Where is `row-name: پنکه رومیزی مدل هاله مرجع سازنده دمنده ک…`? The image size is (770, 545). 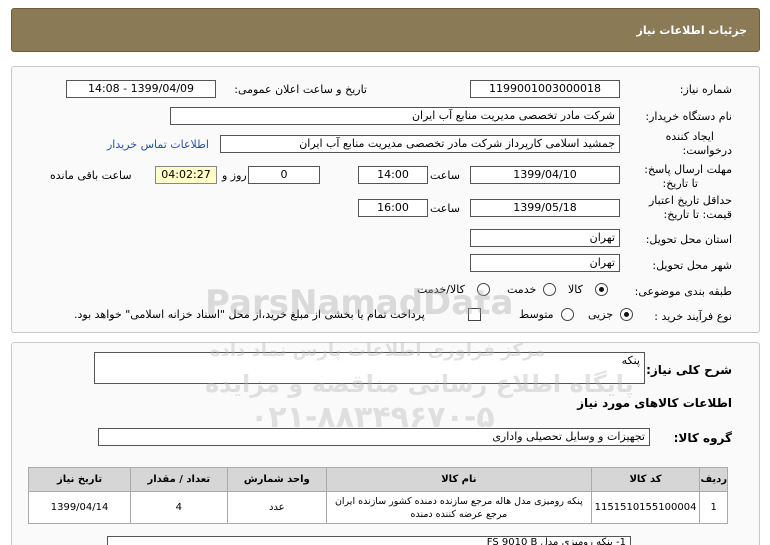 row-name: پنکه رومیزی مدل هاله مرجع سازنده دمنده ک… is located at coordinates (459, 507).